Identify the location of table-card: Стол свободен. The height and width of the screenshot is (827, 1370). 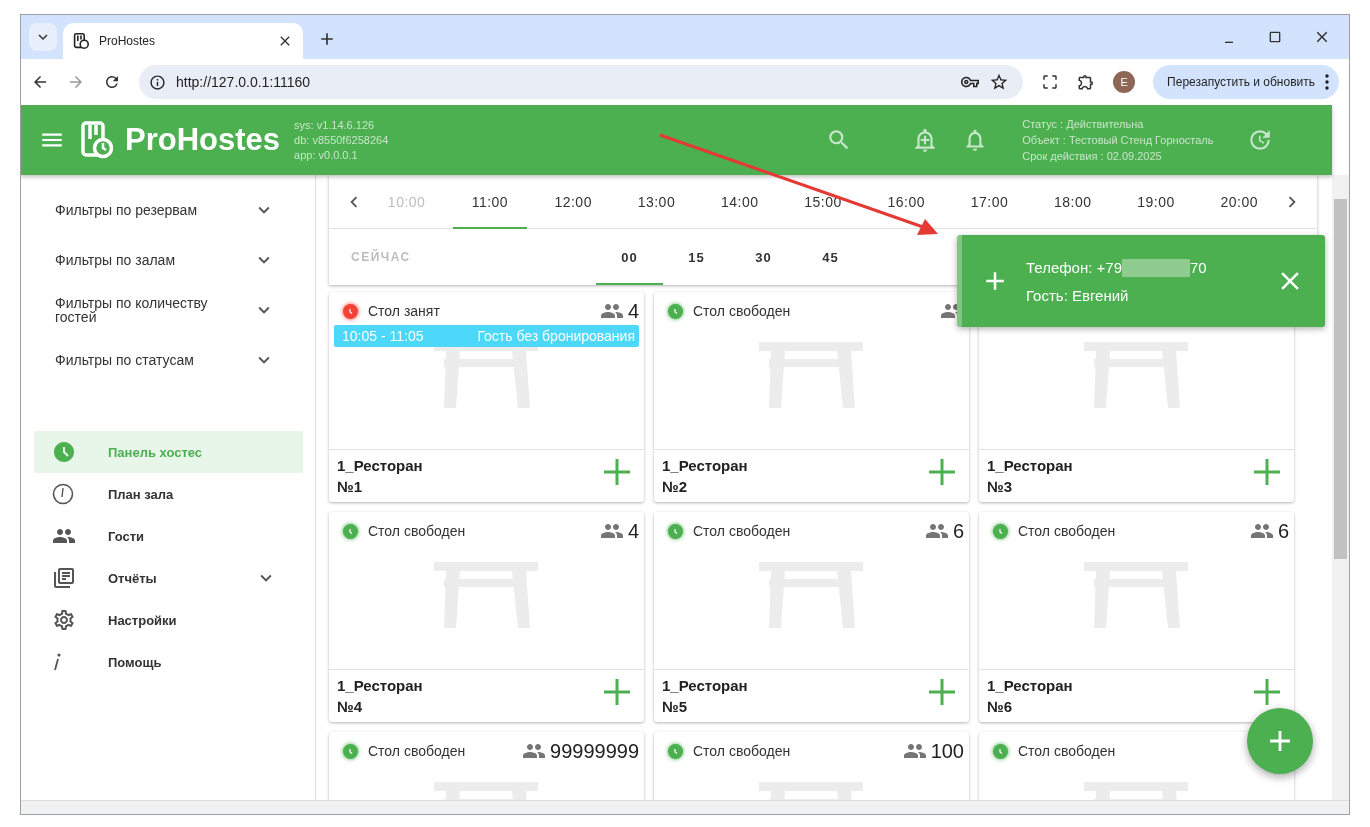
(1136, 766).